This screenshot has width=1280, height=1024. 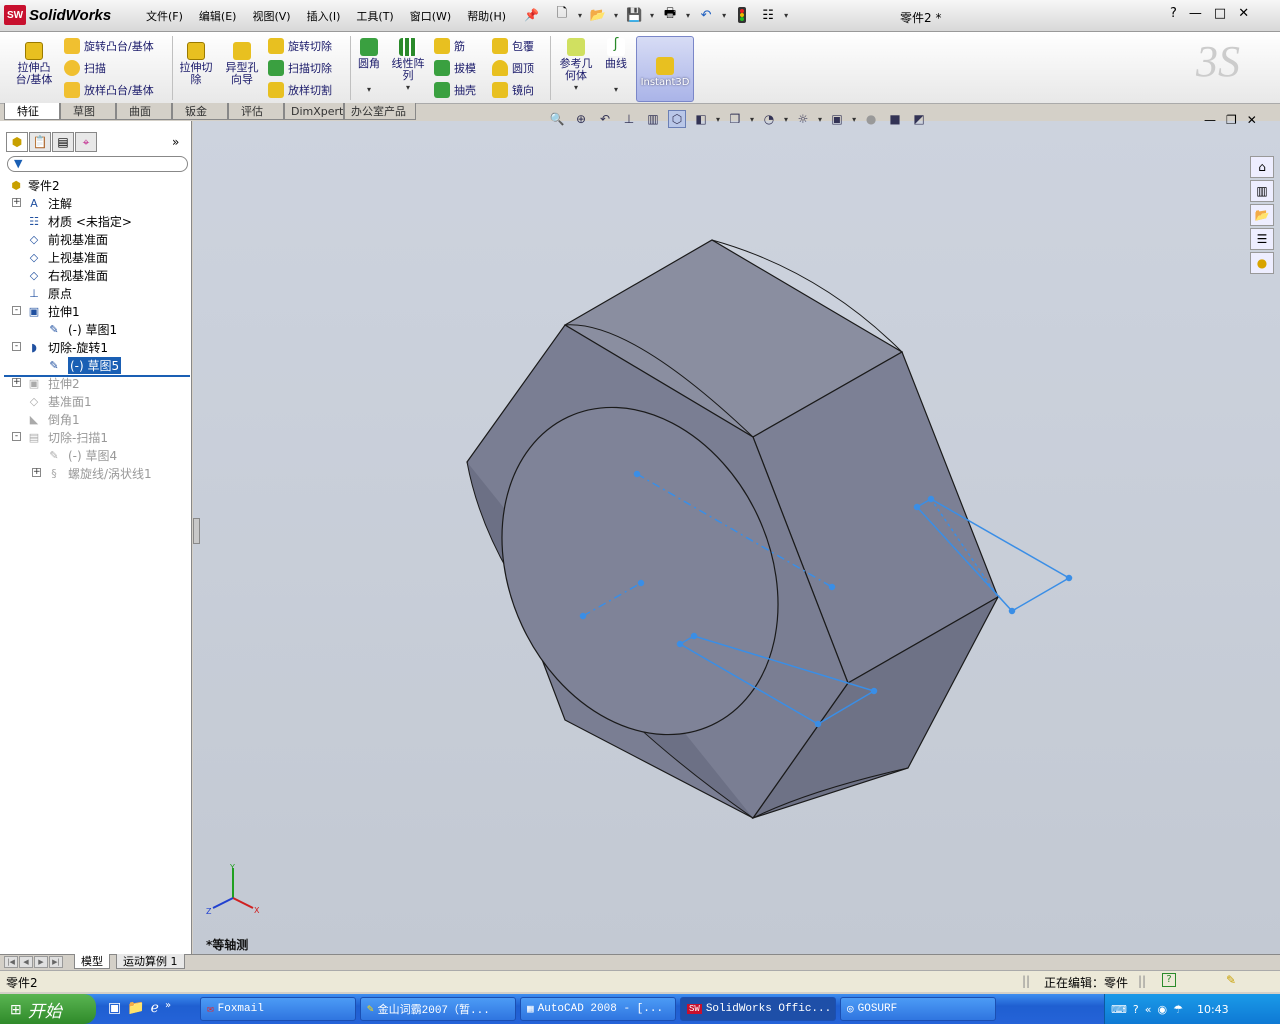 What do you see at coordinates (652, 15) in the screenshot?
I see `save-dropdown: ▾` at bounding box center [652, 15].